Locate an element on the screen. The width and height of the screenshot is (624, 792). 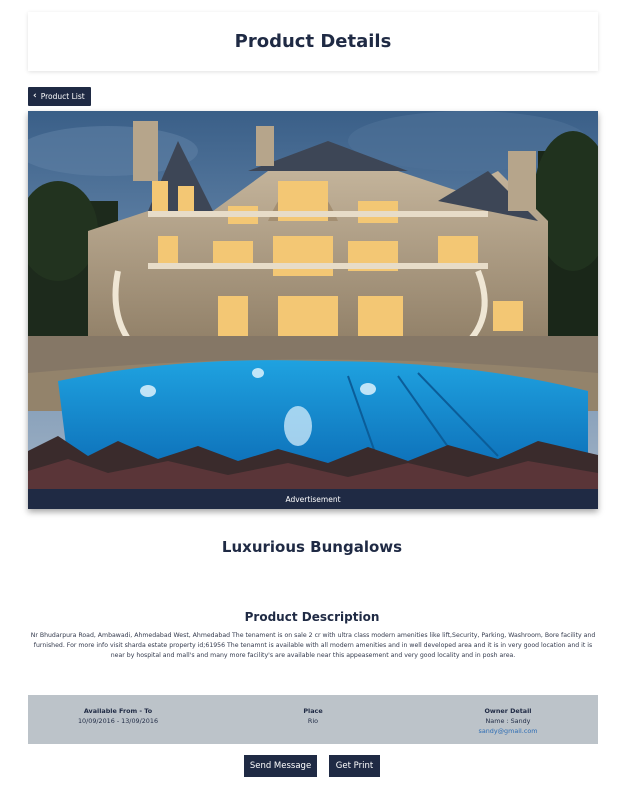
availability-label: Available From - To is located at coordinates (118, 711).